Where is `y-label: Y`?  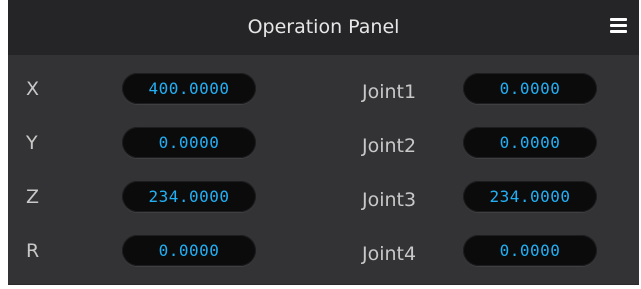 y-label: Y is located at coordinates (32, 143).